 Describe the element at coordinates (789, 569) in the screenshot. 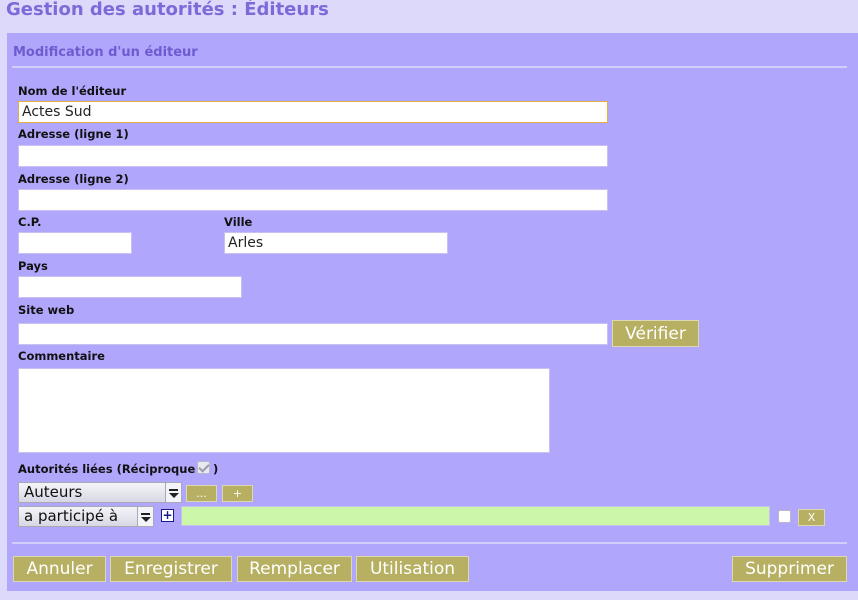

I see `delete-button: Supprimer` at that location.